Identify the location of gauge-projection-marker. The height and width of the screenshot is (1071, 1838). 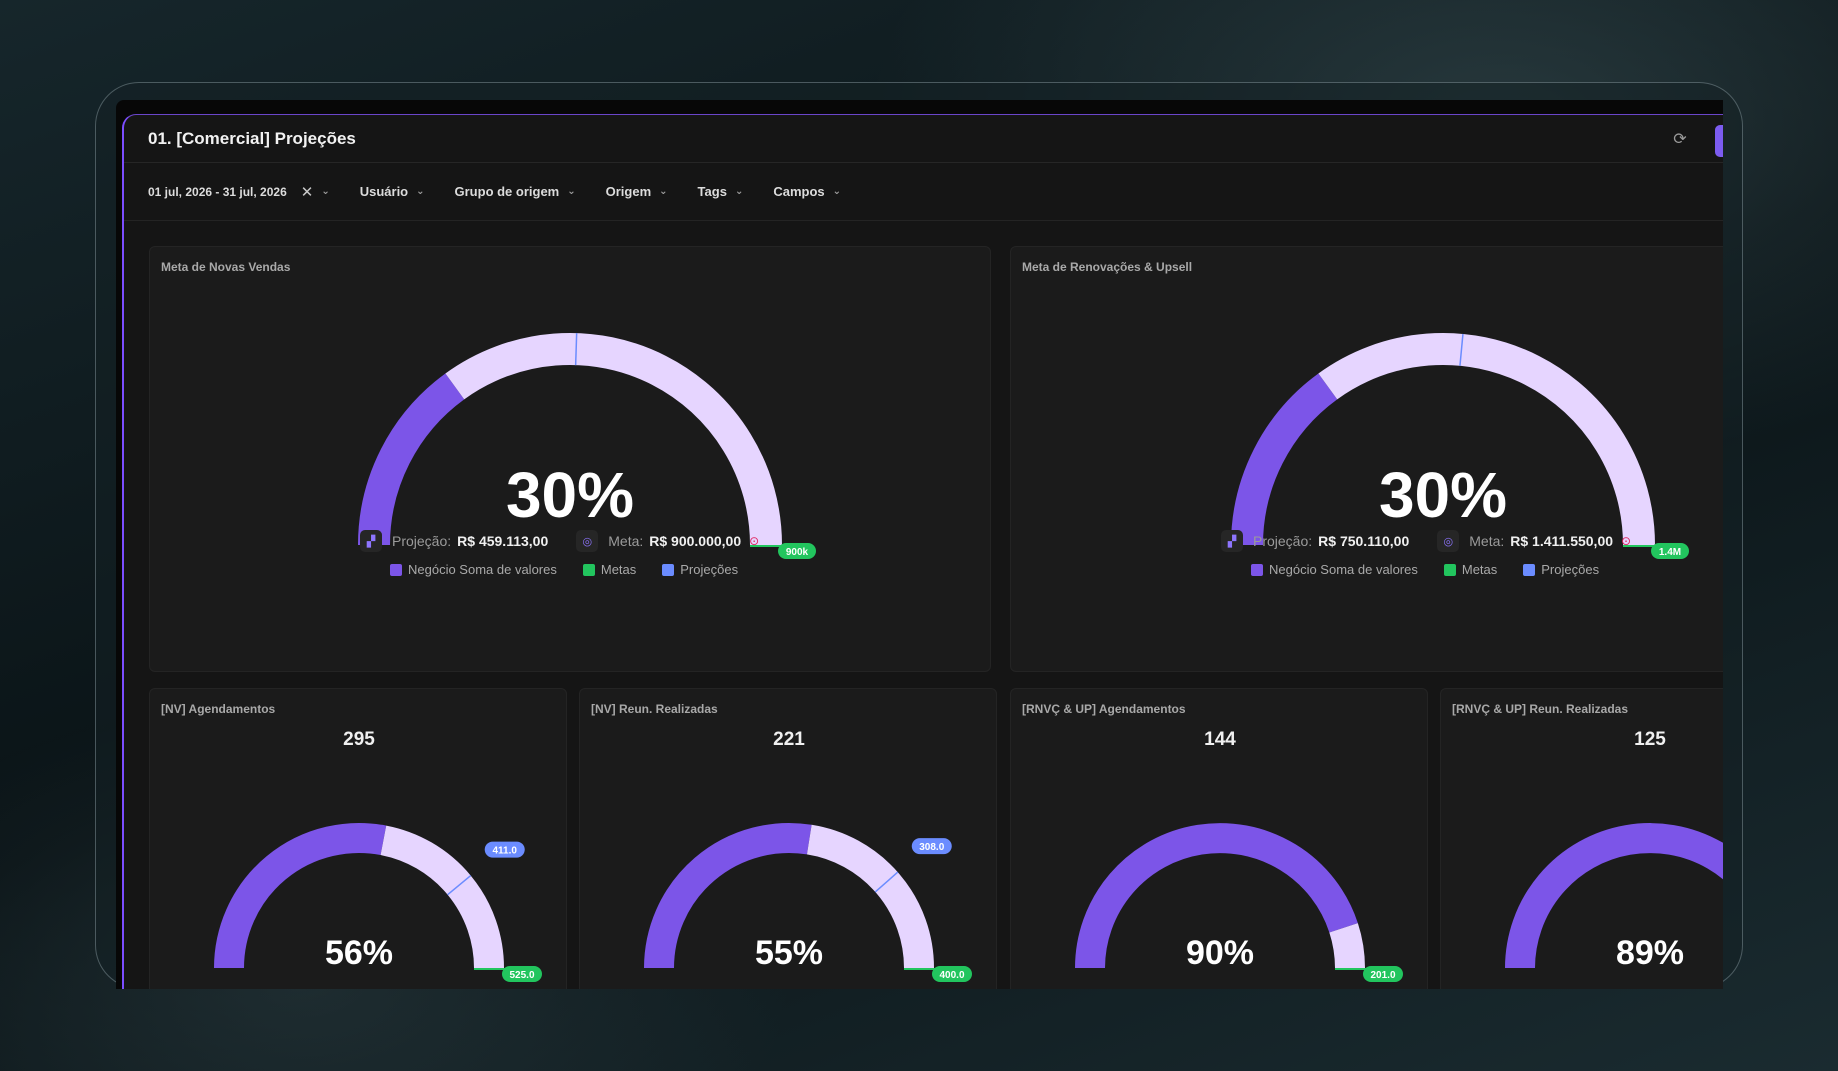
(576, 349).